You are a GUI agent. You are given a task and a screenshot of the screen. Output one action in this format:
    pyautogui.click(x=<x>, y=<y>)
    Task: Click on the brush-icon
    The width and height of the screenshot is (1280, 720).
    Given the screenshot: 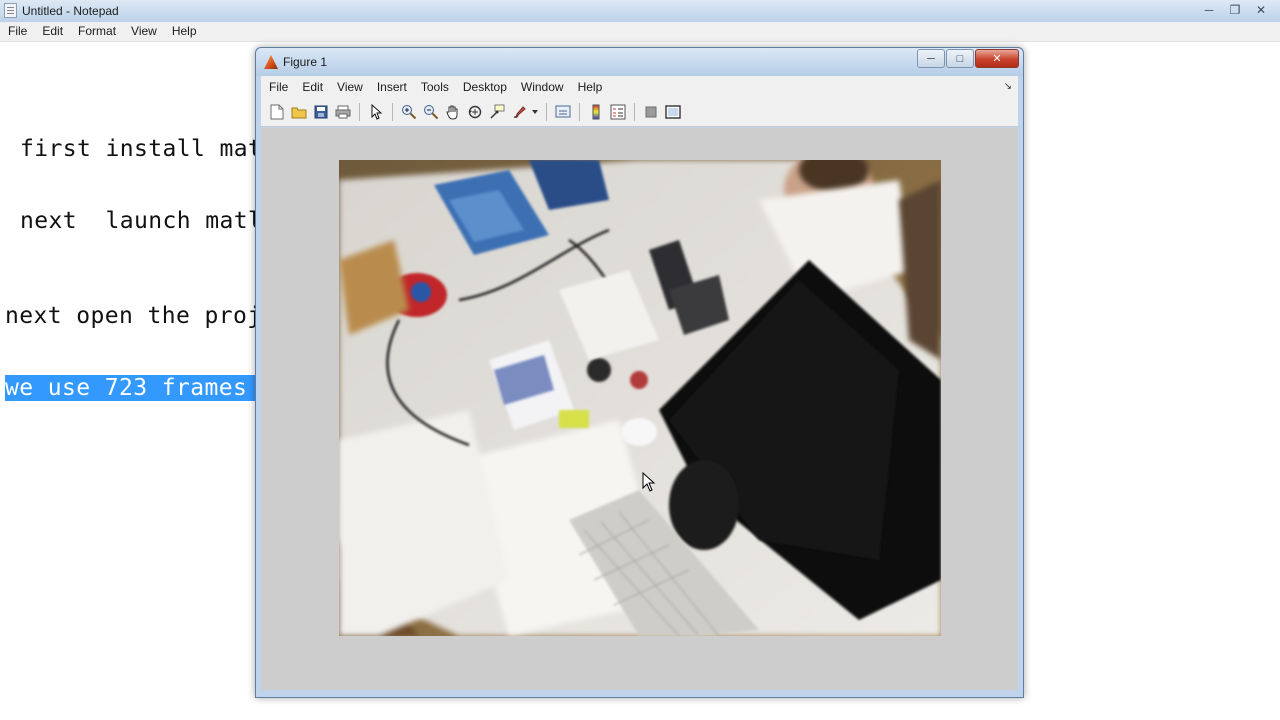 What is the action you would take?
    pyautogui.click(x=518, y=112)
    